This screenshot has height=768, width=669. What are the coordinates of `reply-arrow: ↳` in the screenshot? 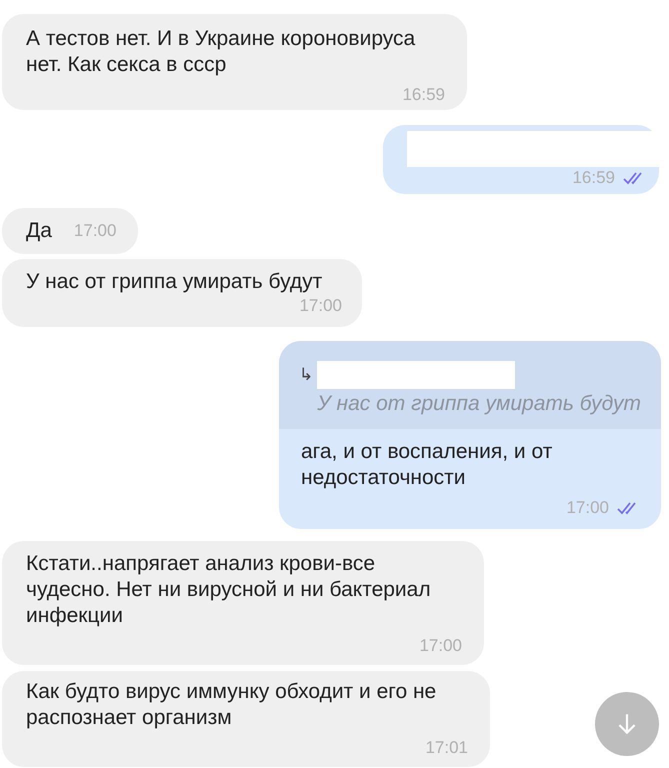 It's located at (306, 375).